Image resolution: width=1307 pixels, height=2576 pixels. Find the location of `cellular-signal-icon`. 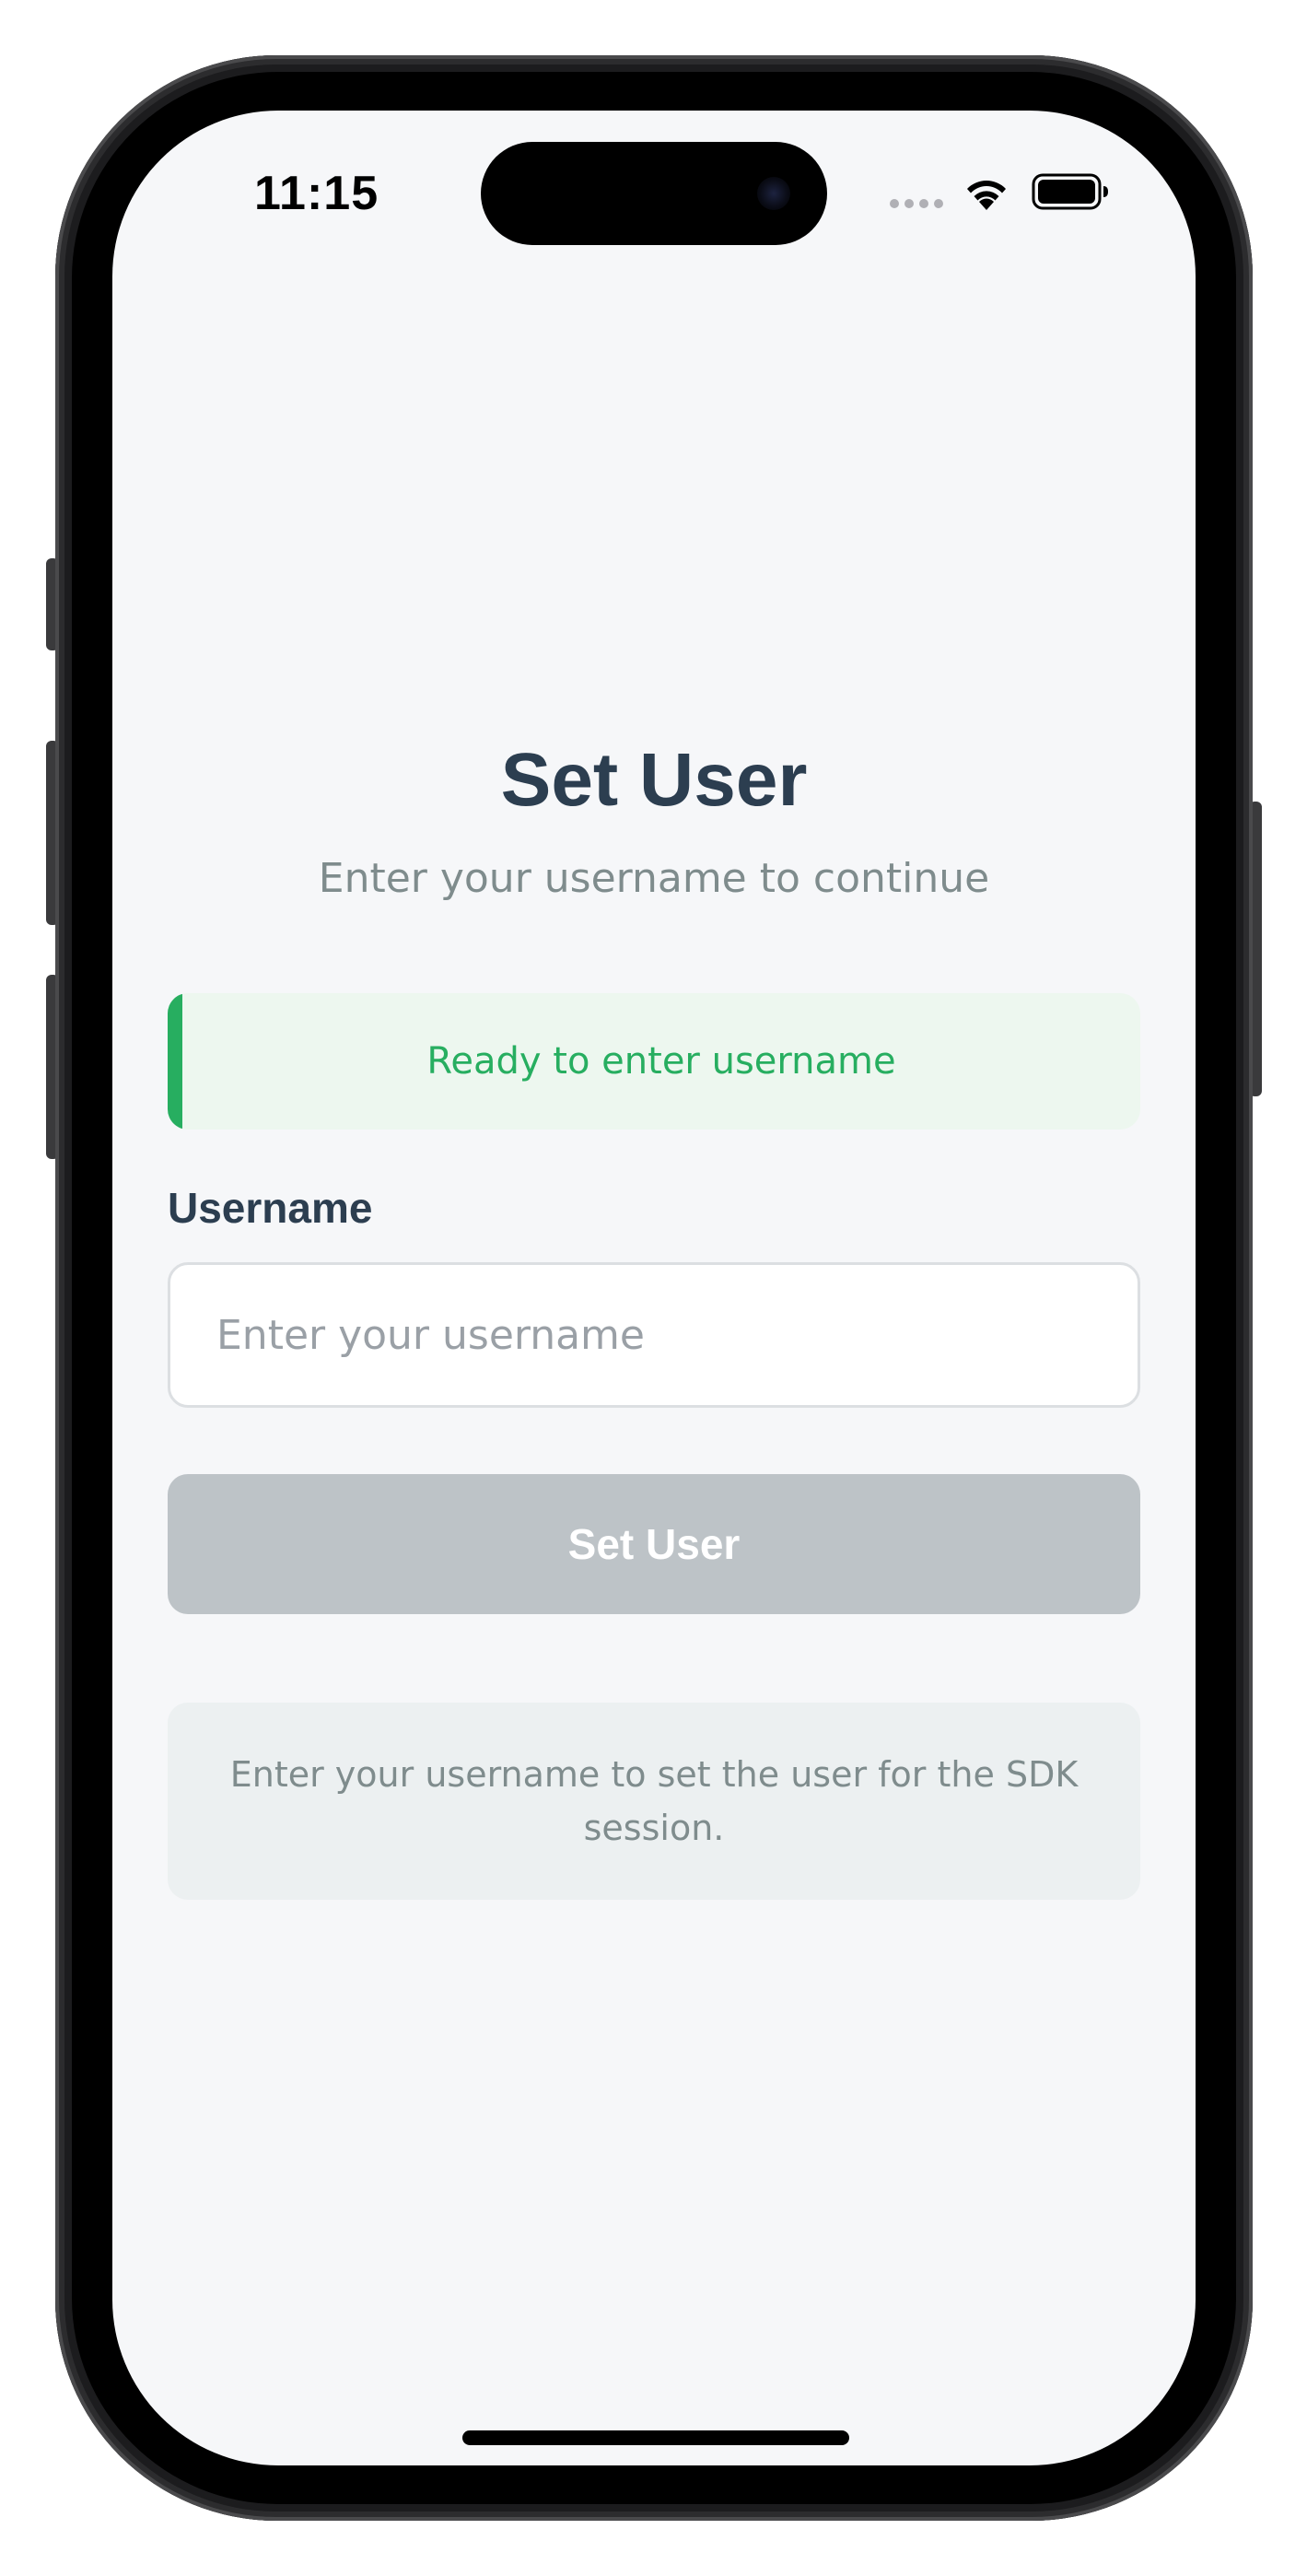

cellular-signal-icon is located at coordinates (917, 203).